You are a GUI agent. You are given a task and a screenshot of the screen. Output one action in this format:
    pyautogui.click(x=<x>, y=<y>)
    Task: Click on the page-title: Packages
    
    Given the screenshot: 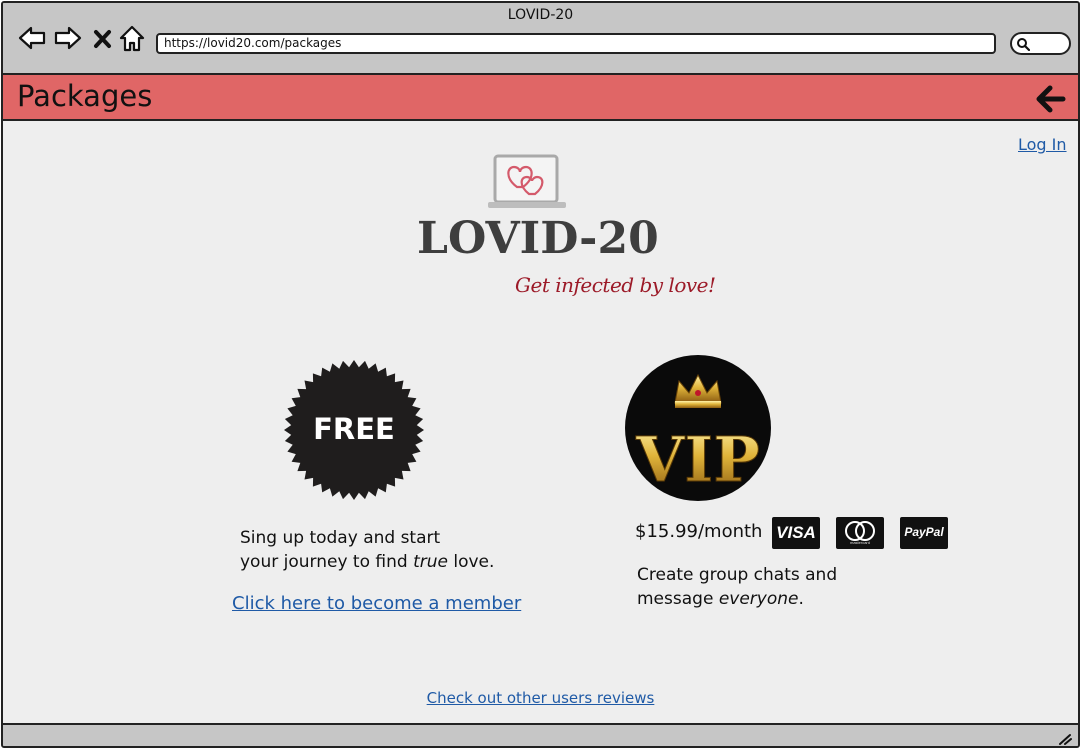 What is the action you would take?
    pyautogui.click(x=85, y=96)
    